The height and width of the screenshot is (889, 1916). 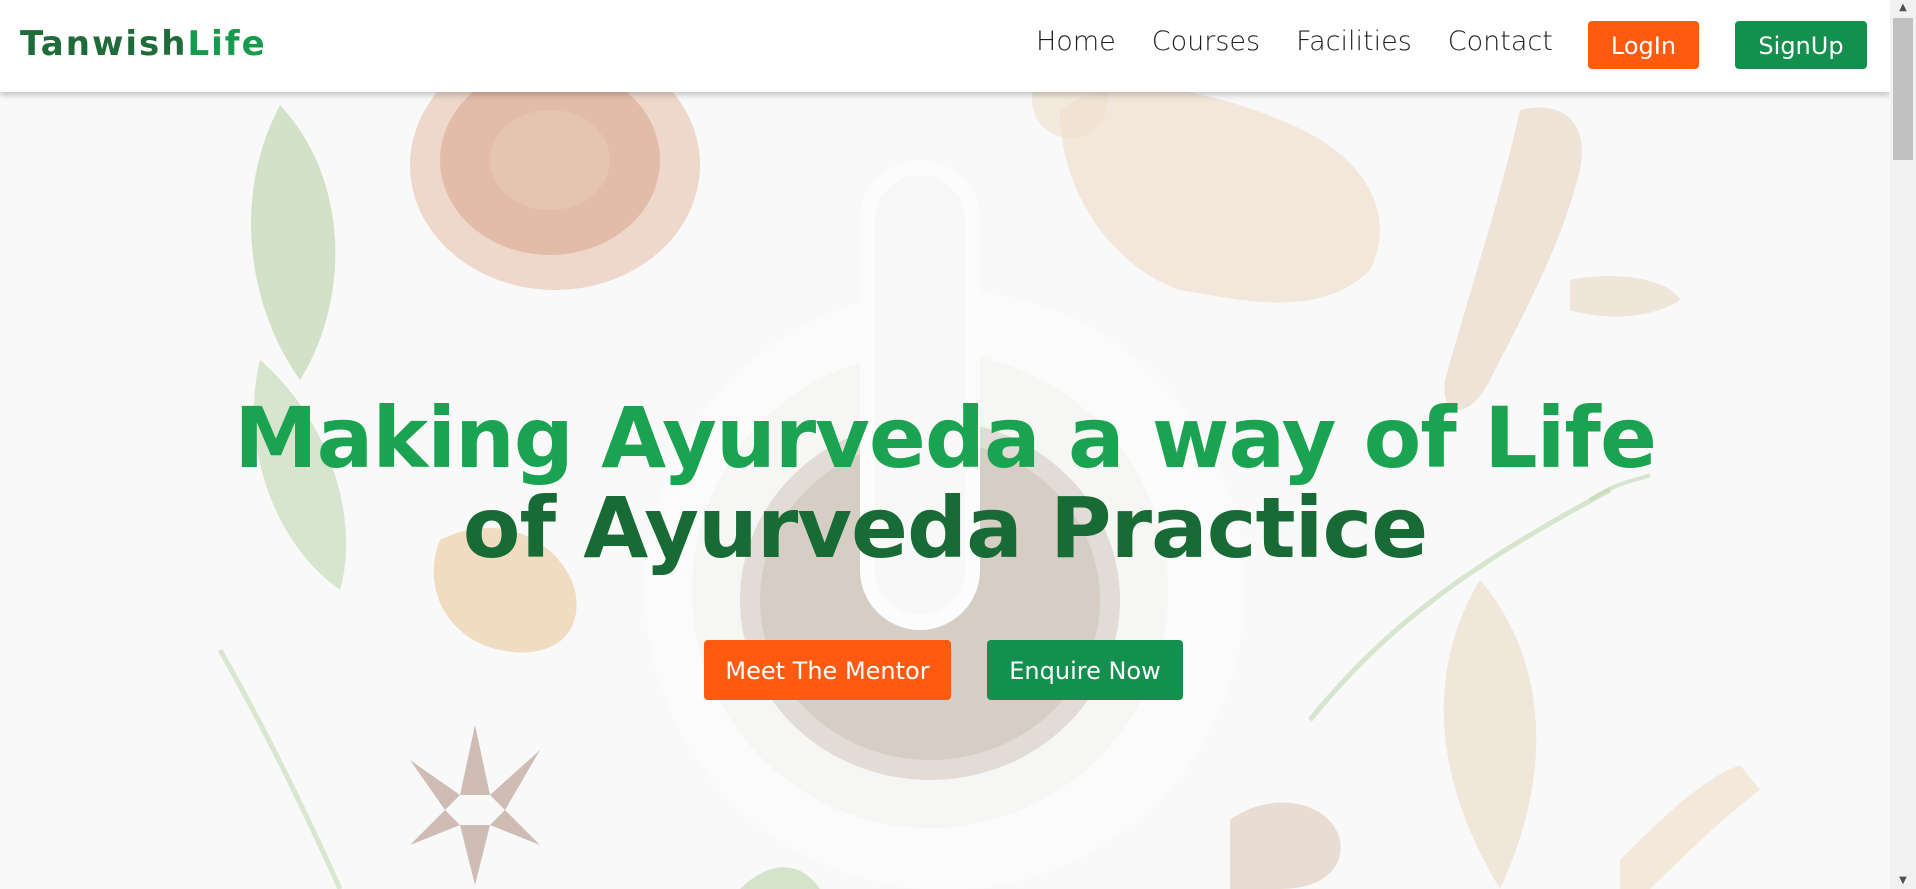 I want to click on main-nav: Home Courses Facilities Contact, so click(x=1312, y=42).